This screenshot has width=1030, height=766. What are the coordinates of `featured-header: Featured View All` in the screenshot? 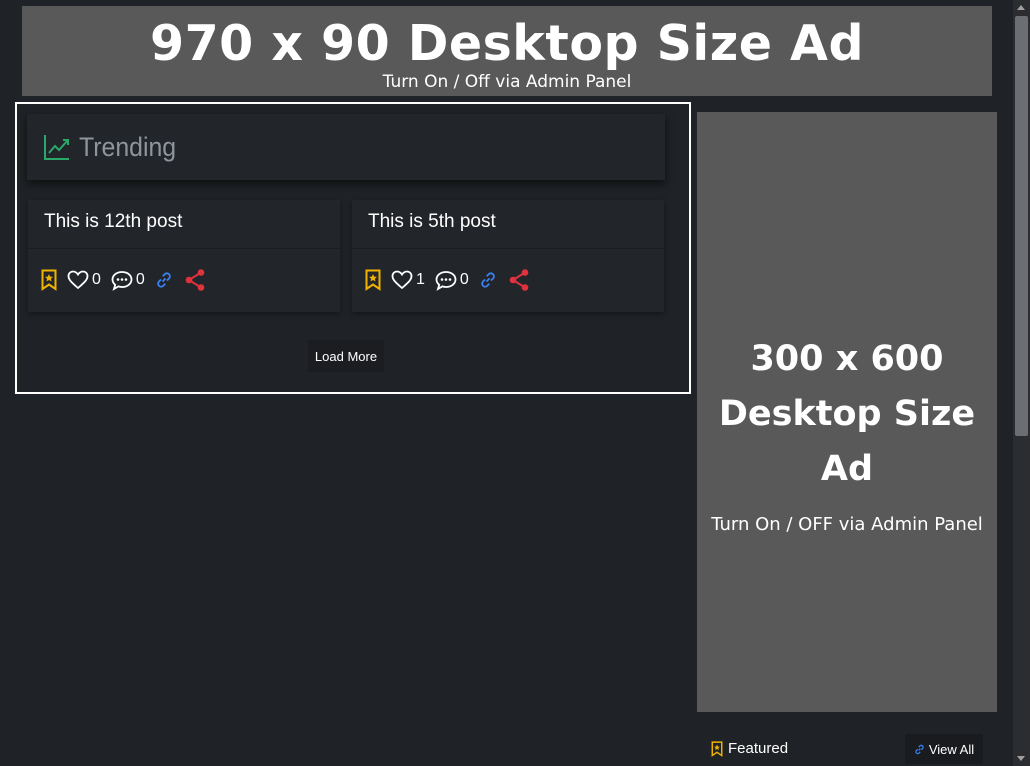 It's located at (847, 747).